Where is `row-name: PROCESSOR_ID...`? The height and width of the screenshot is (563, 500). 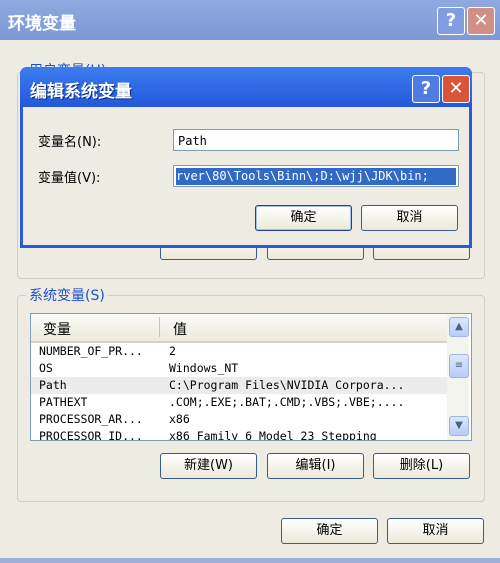 row-name: PROCESSOR_ID... is located at coordinates (91, 435).